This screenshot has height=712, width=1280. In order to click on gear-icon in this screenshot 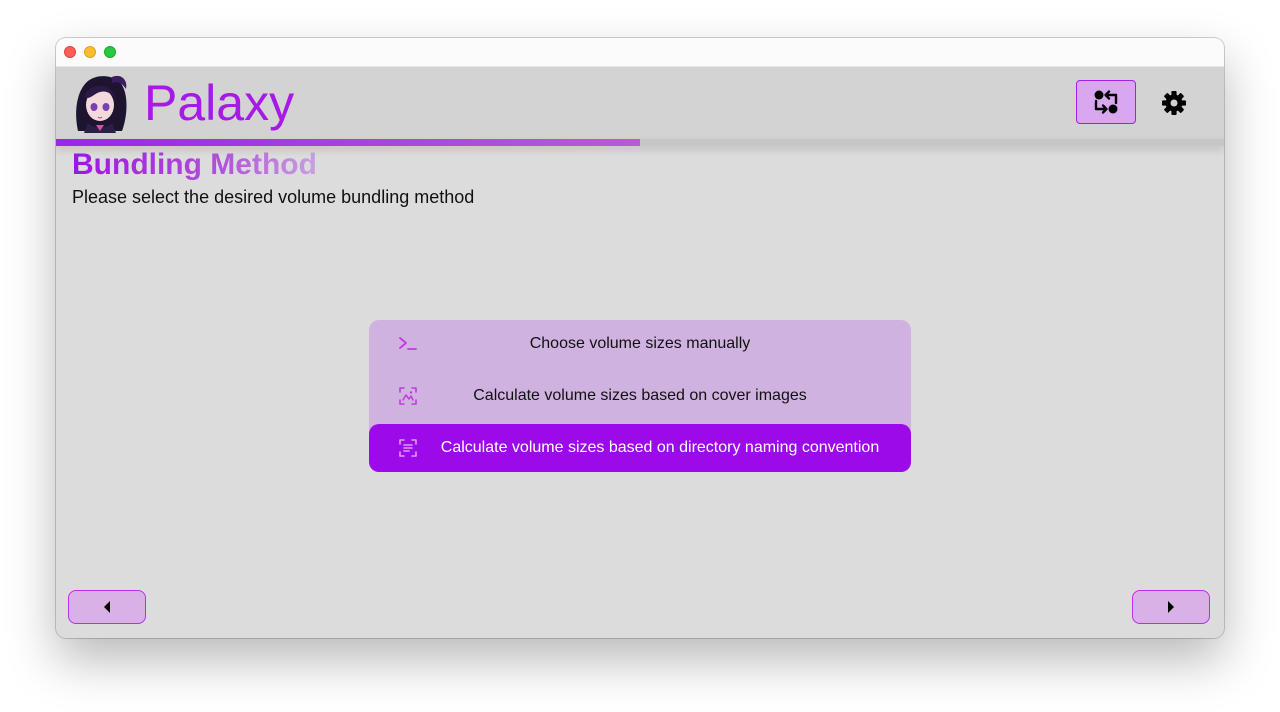, I will do `click(1174, 103)`.